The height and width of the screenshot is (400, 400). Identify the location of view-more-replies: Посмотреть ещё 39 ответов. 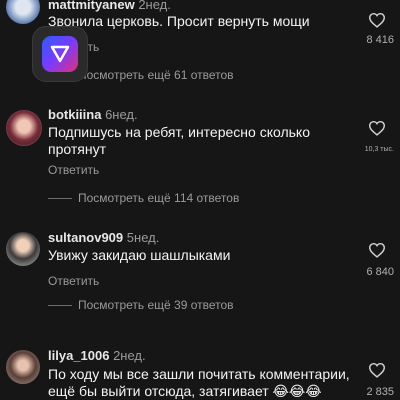
(141, 305).